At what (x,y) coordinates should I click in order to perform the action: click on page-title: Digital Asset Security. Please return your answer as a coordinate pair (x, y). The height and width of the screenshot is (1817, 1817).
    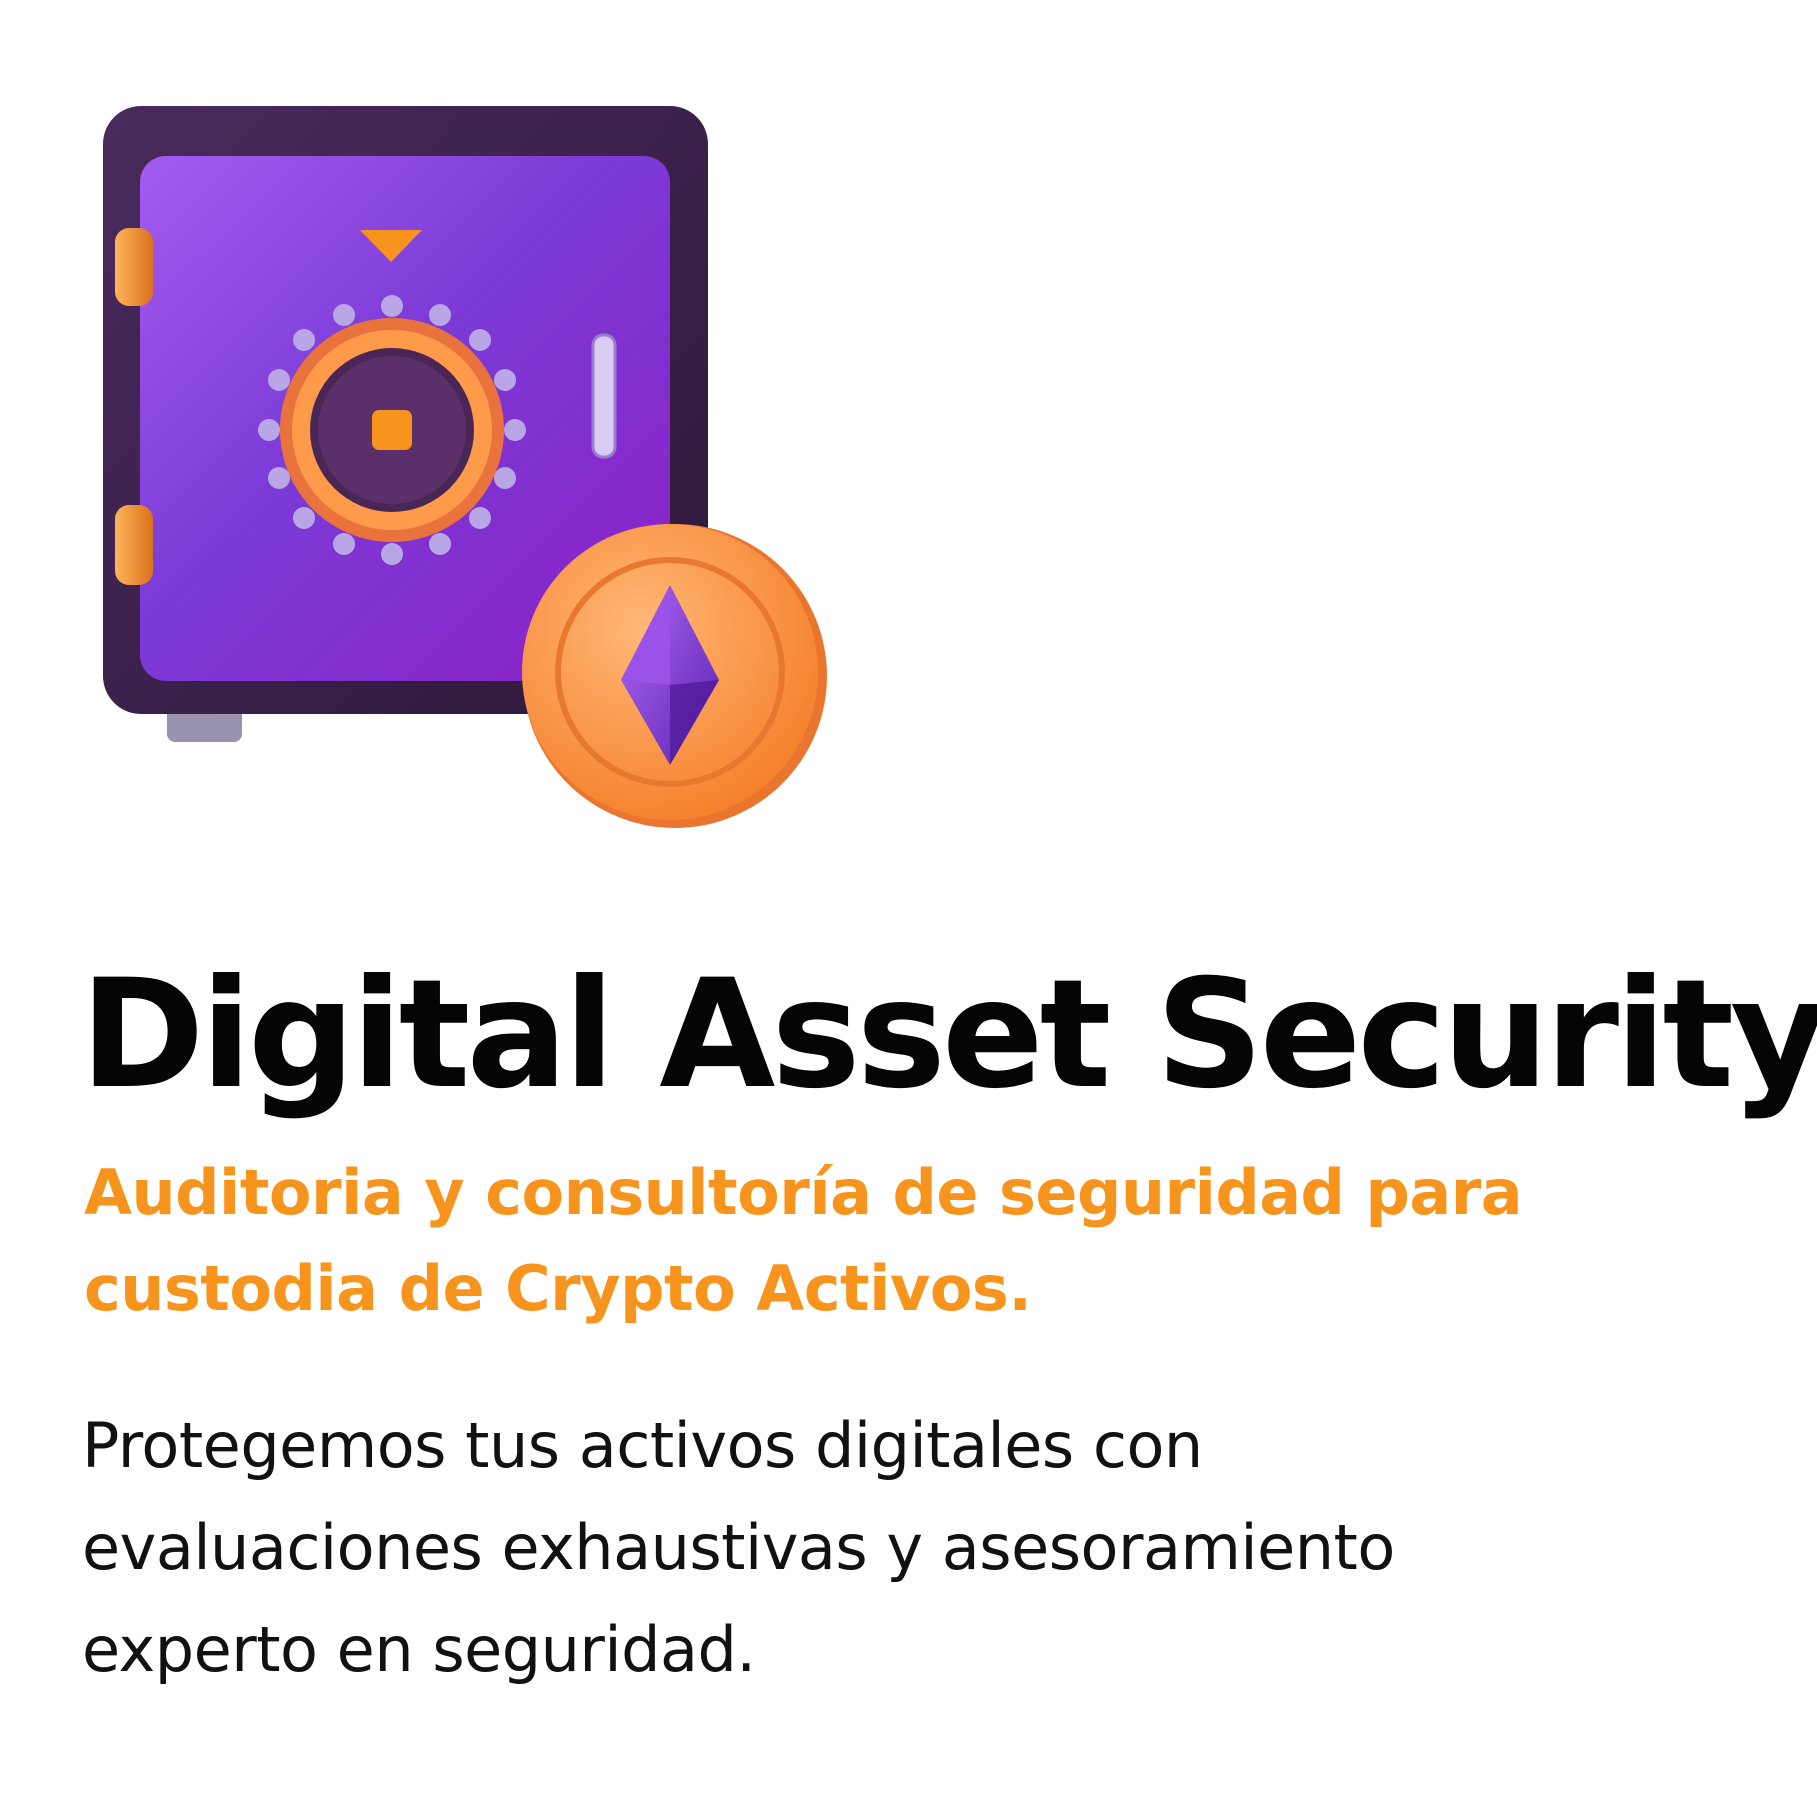
    Looking at the image, I should click on (948, 1035).